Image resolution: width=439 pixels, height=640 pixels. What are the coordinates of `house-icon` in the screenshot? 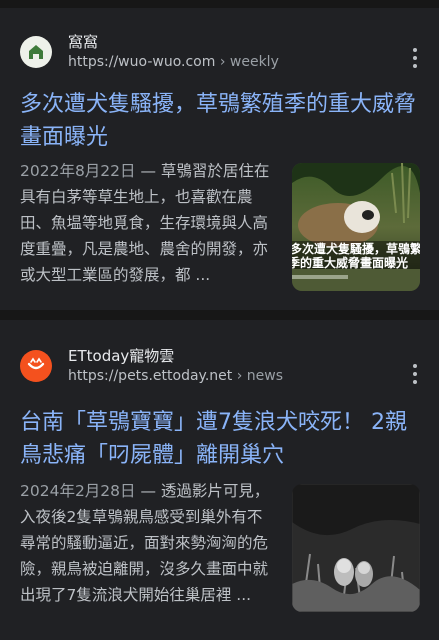 It's located at (36, 52).